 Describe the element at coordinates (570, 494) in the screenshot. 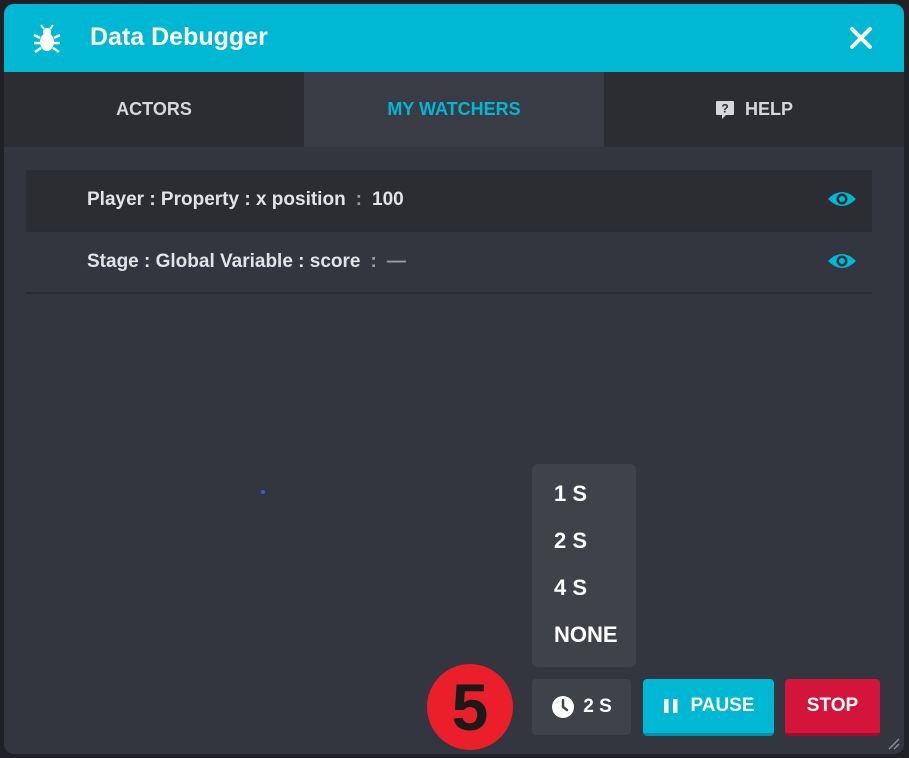

I see `interval-option-1s: 1 S` at that location.